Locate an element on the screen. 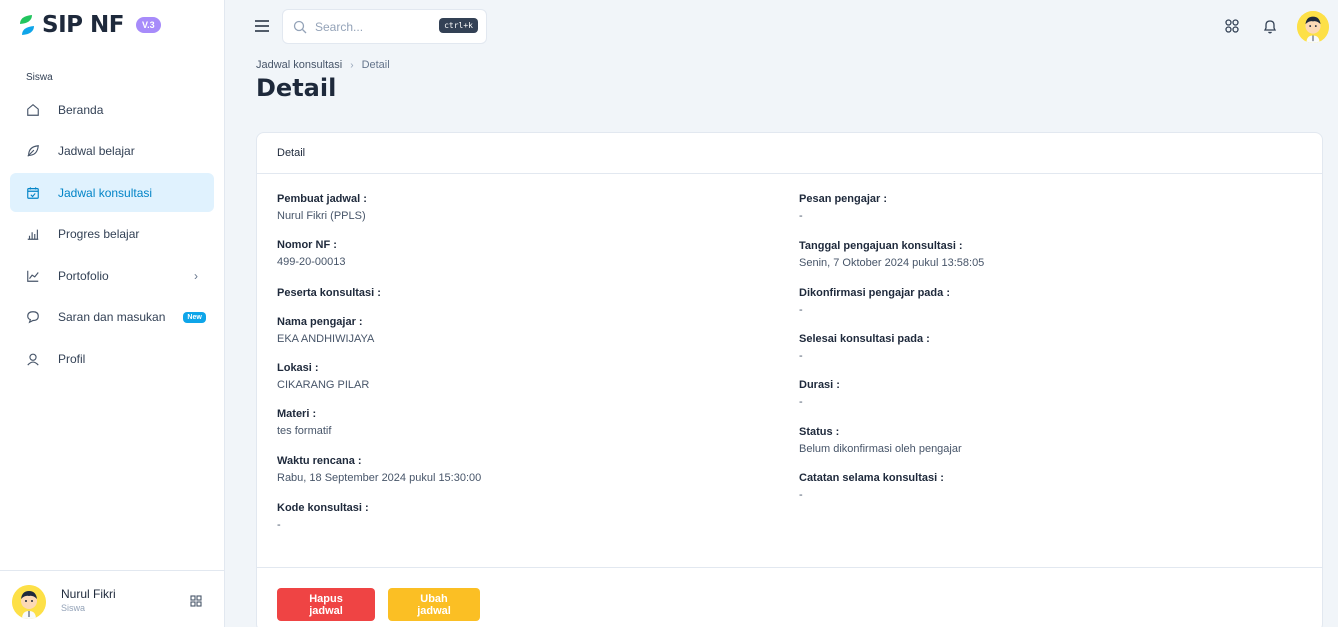  sidebar-user: Nurul Fikri Siswa is located at coordinates (112, 598).